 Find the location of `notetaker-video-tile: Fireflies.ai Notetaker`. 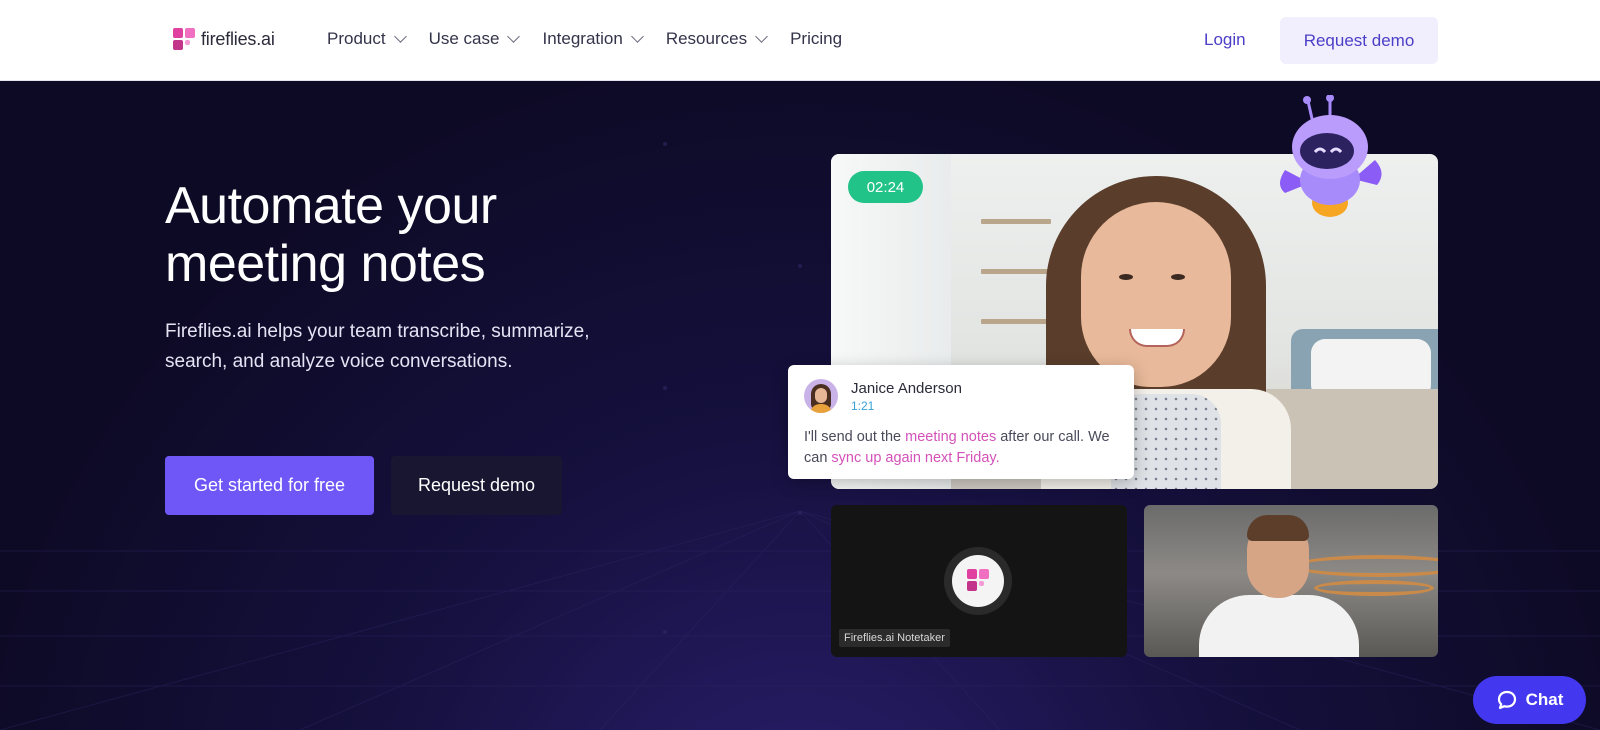

notetaker-video-tile: Fireflies.ai Notetaker is located at coordinates (979, 581).